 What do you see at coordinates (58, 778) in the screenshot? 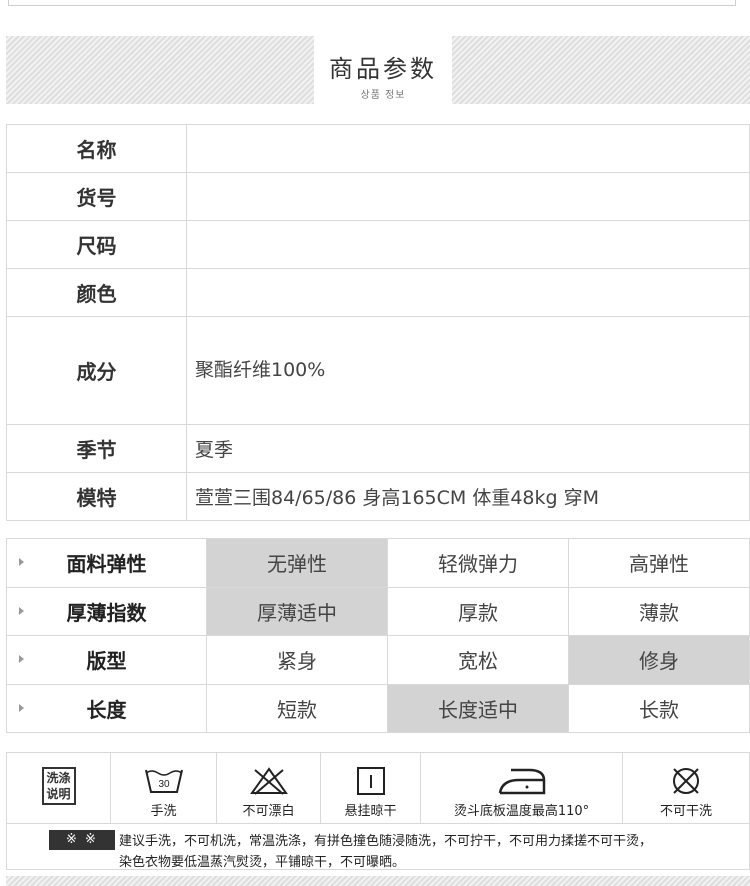
I see `legend-line: 洗涤` at bounding box center [58, 778].